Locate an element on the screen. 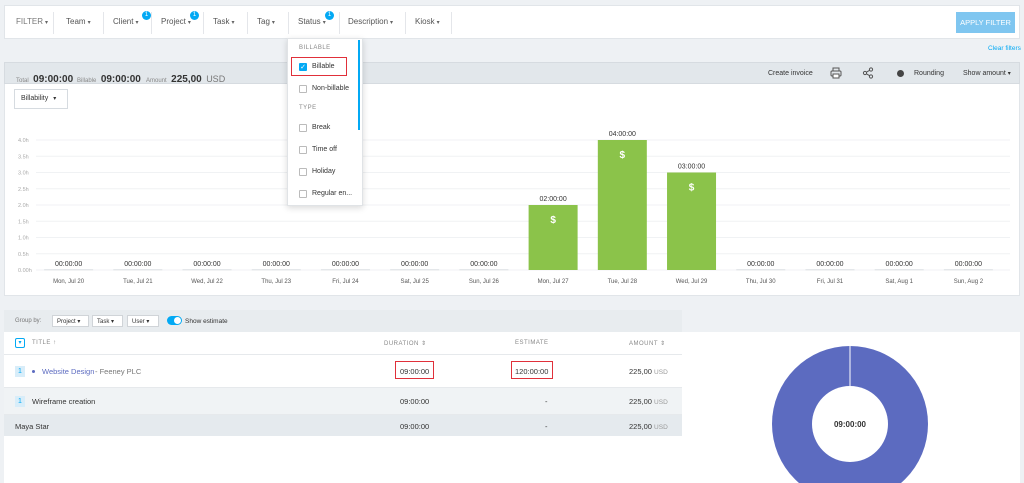 The height and width of the screenshot is (483, 1024). x-tick-label: Sun, Jul 26 is located at coordinates (484, 282).